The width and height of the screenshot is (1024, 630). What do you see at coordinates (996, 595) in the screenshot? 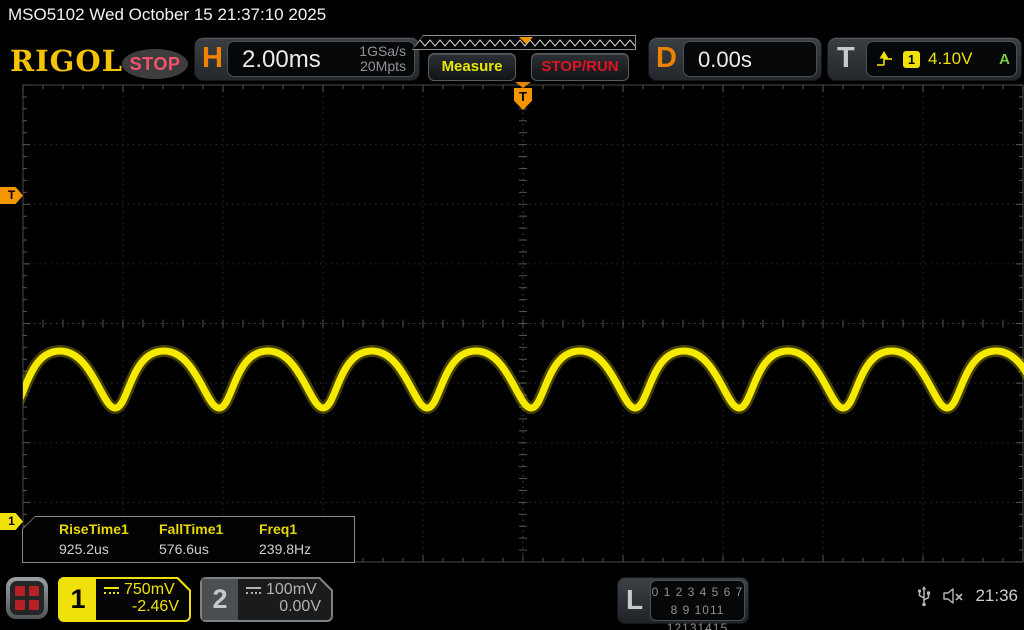
I see `clock: 21:36` at bounding box center [996, 595].